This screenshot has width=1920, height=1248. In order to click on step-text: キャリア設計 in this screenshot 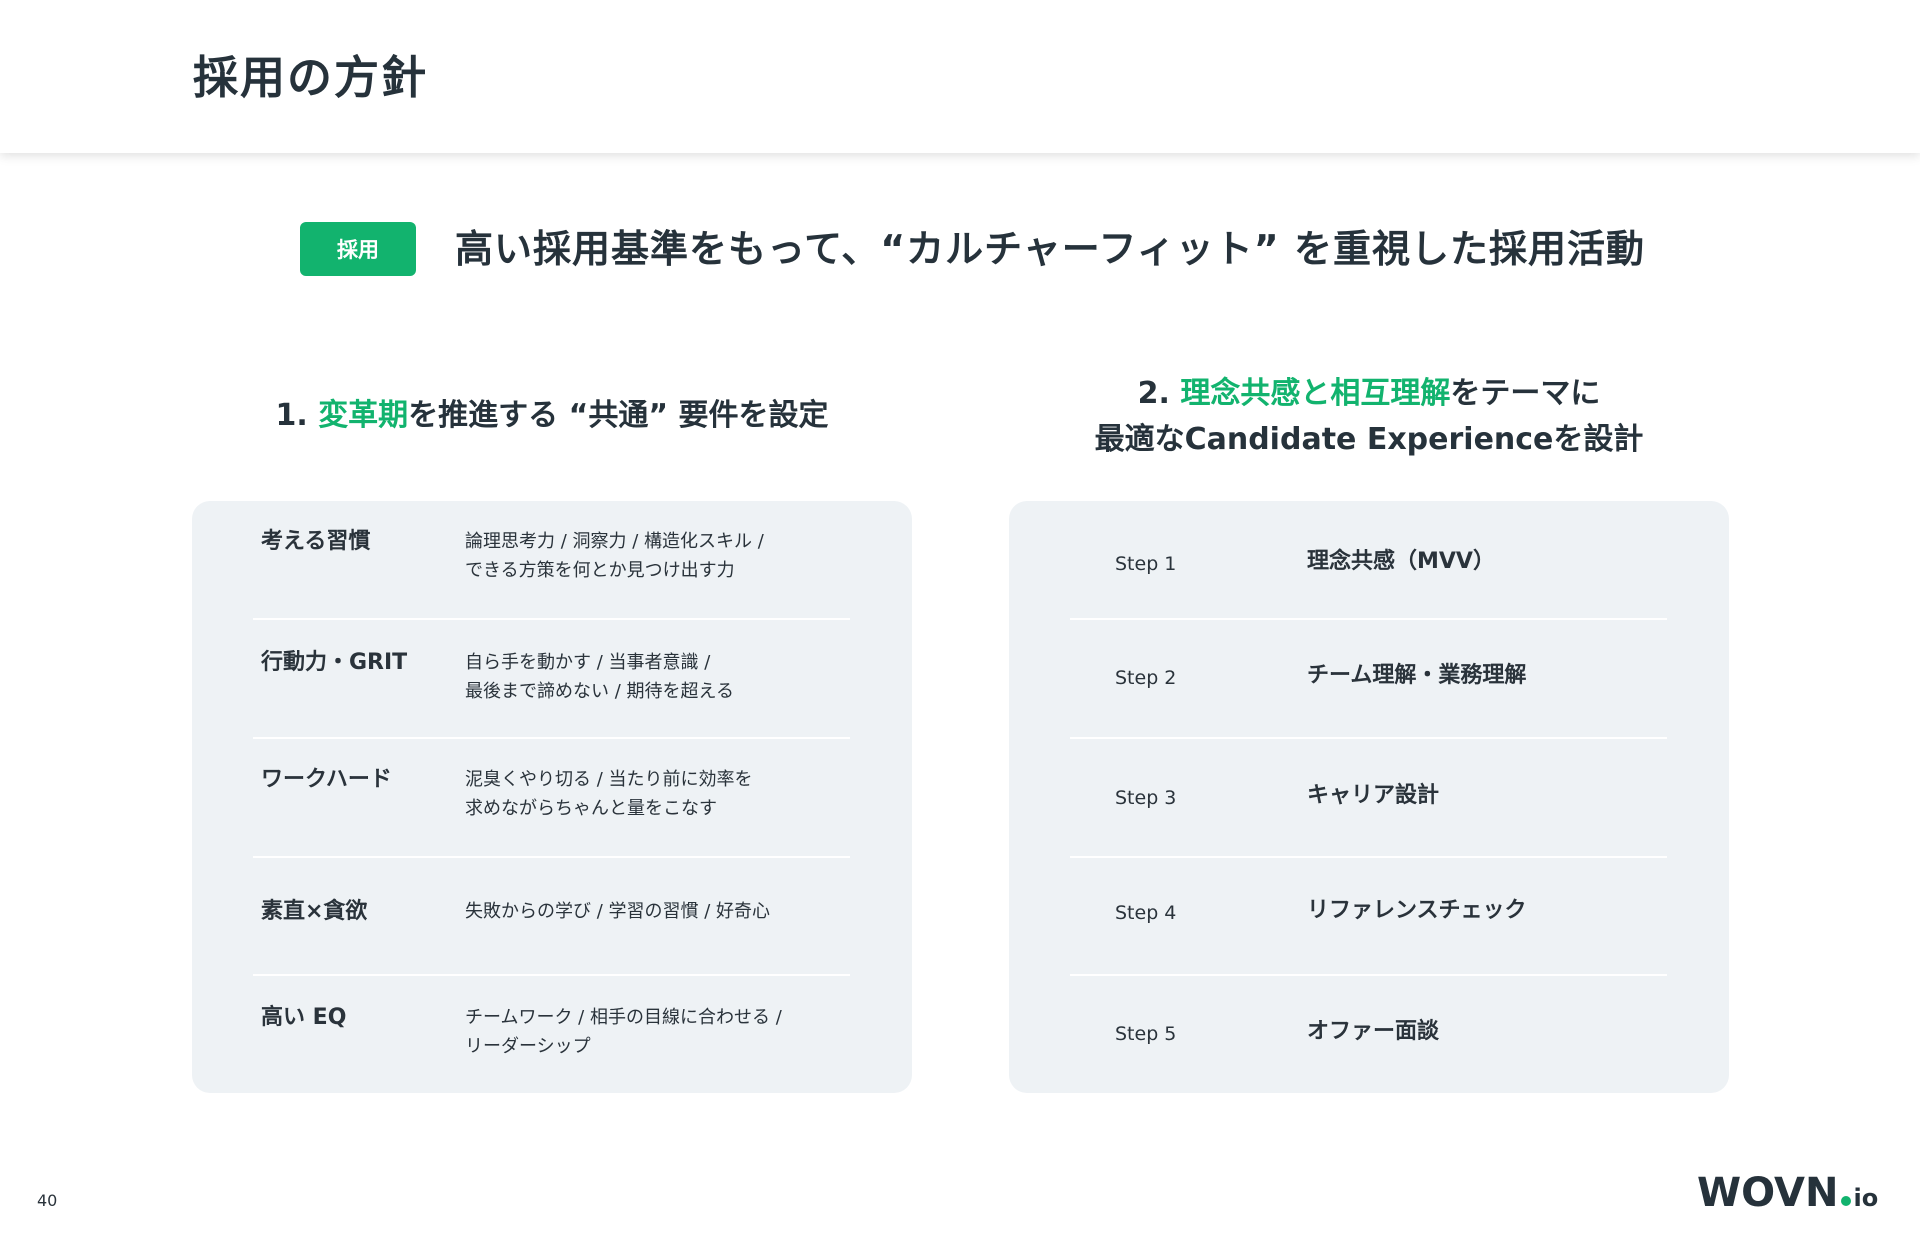, I will do `click(1373, 795)`.